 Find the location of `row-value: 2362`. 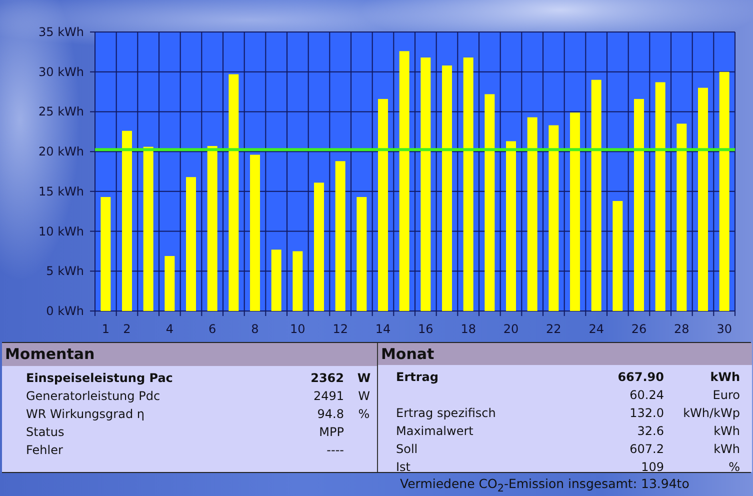

row-value: 2362 is located at coordinates (327, 378).